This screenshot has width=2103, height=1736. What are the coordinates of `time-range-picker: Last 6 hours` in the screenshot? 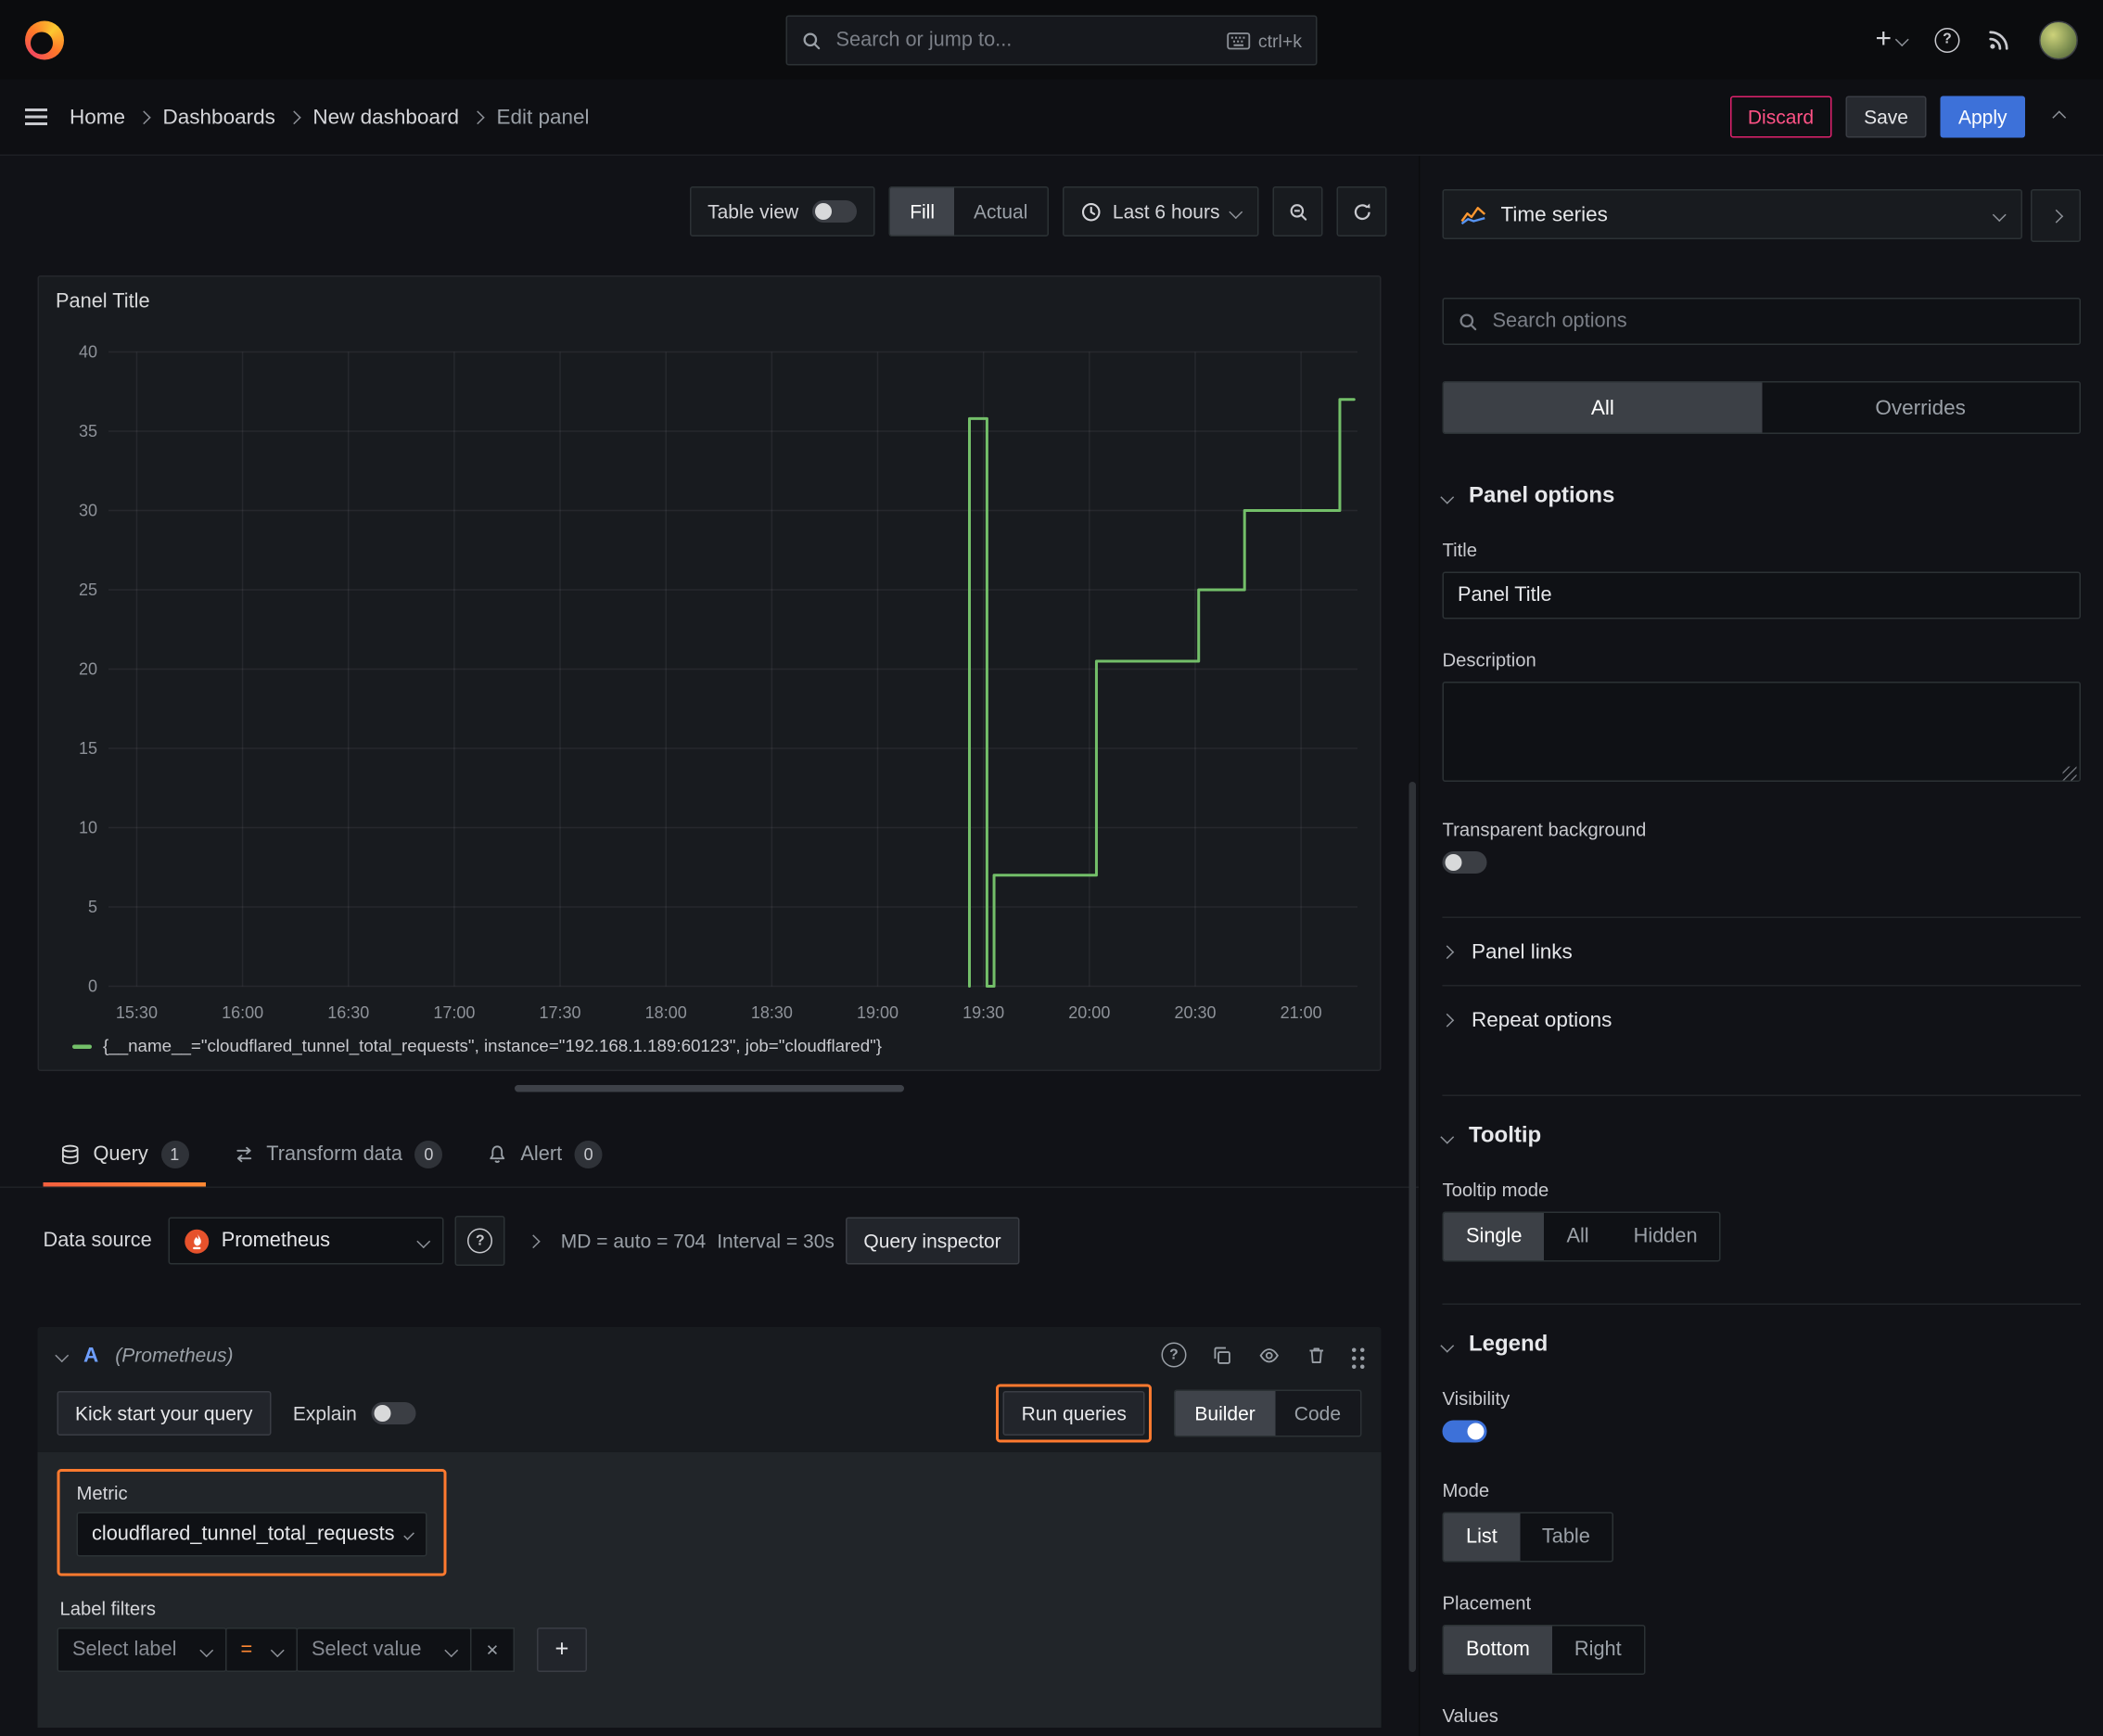 It's located at (1160, 211).